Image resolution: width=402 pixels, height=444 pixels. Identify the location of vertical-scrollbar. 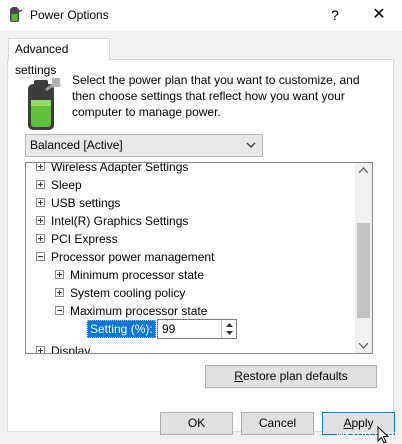
(363, 258).